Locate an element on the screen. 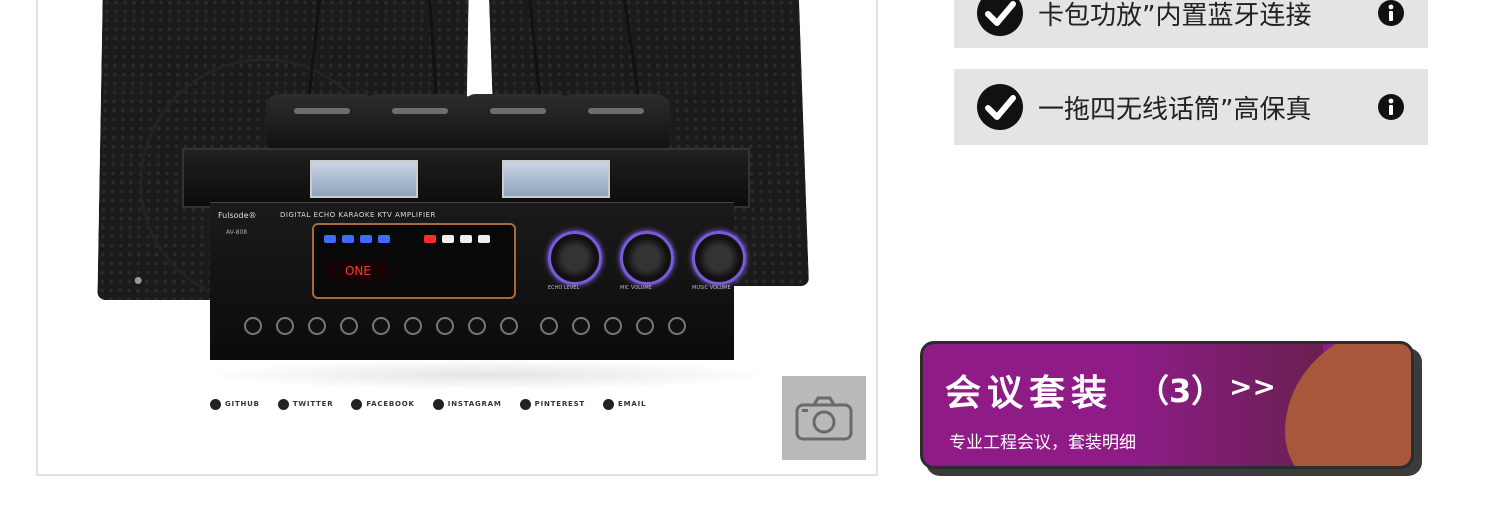 This screenshot has width=1500, height=523. social-label: INSTAGRAM is located at coordinates (474, 404).